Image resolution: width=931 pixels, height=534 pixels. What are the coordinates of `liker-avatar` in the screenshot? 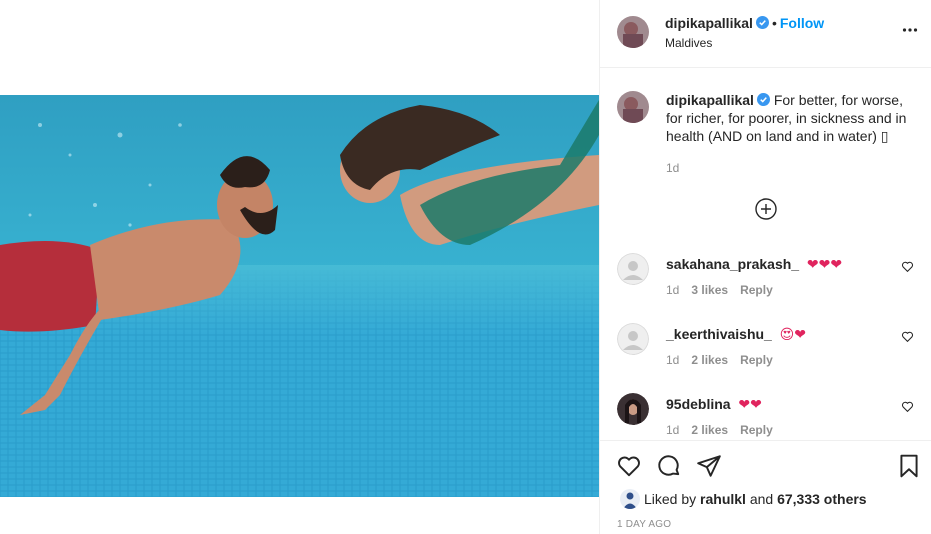 It's located at (630, 499).